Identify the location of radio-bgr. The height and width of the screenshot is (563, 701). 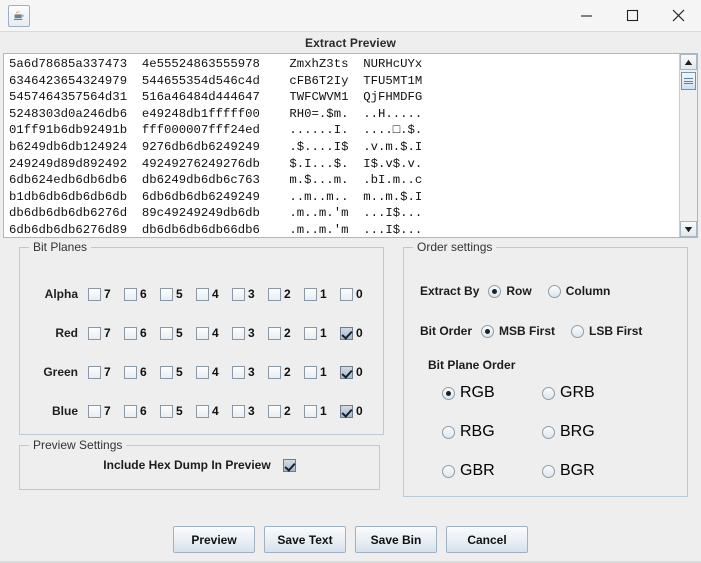
(548, 471).